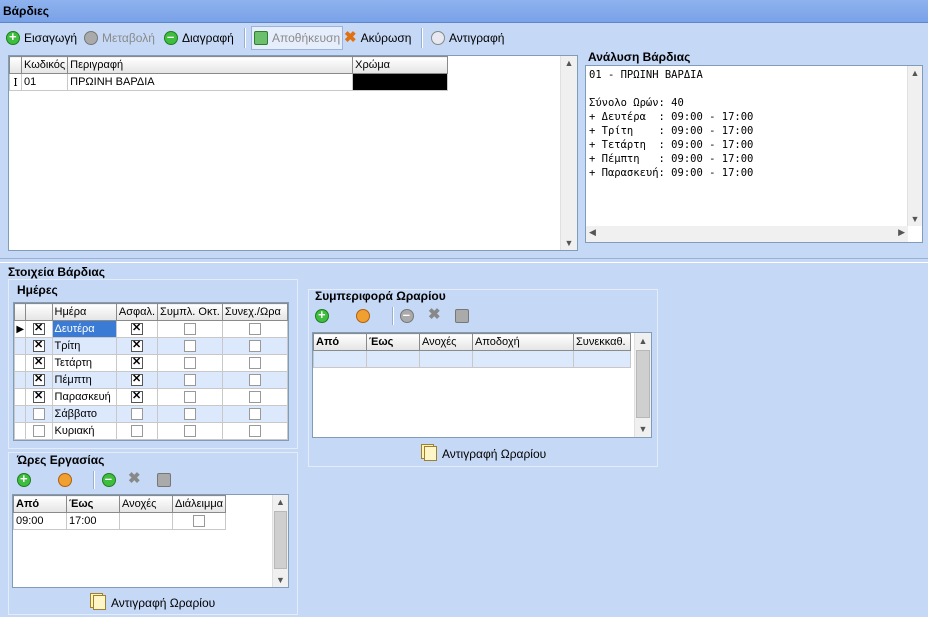 This screenshot has width=928, height=617. I want to click on column-header-color: Χρώμα, so click(400, 65).